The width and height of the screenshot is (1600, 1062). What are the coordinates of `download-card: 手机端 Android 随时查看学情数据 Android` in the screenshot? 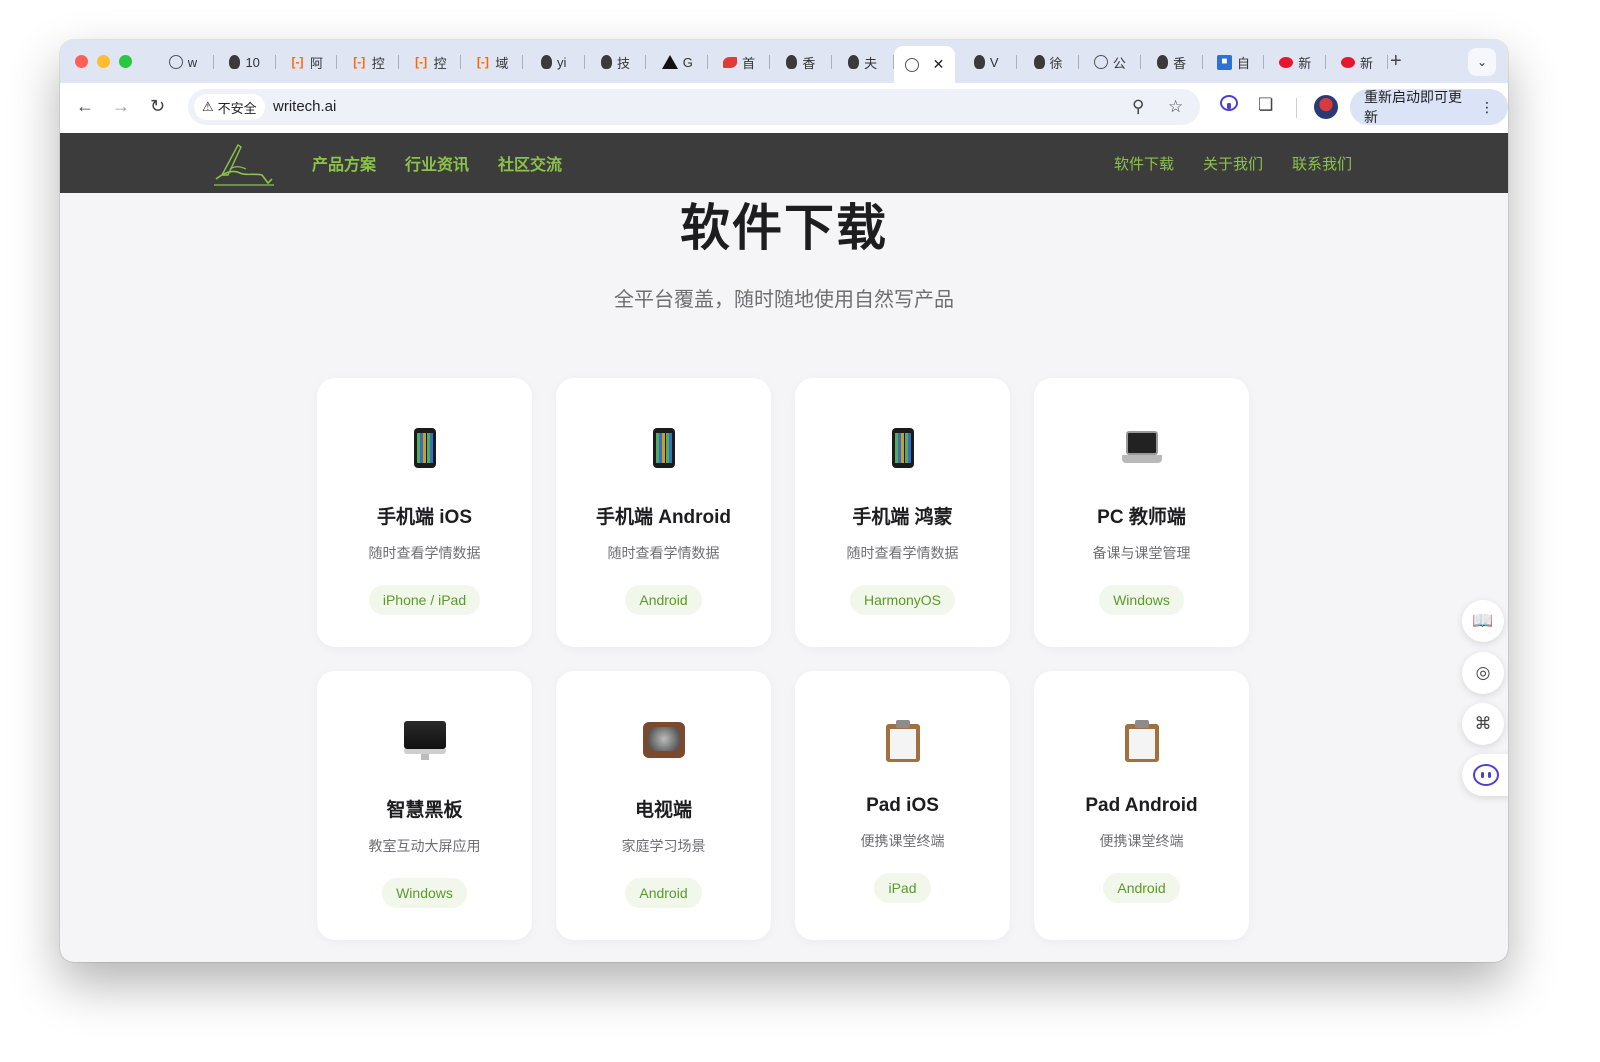 It's located at (663, 512).